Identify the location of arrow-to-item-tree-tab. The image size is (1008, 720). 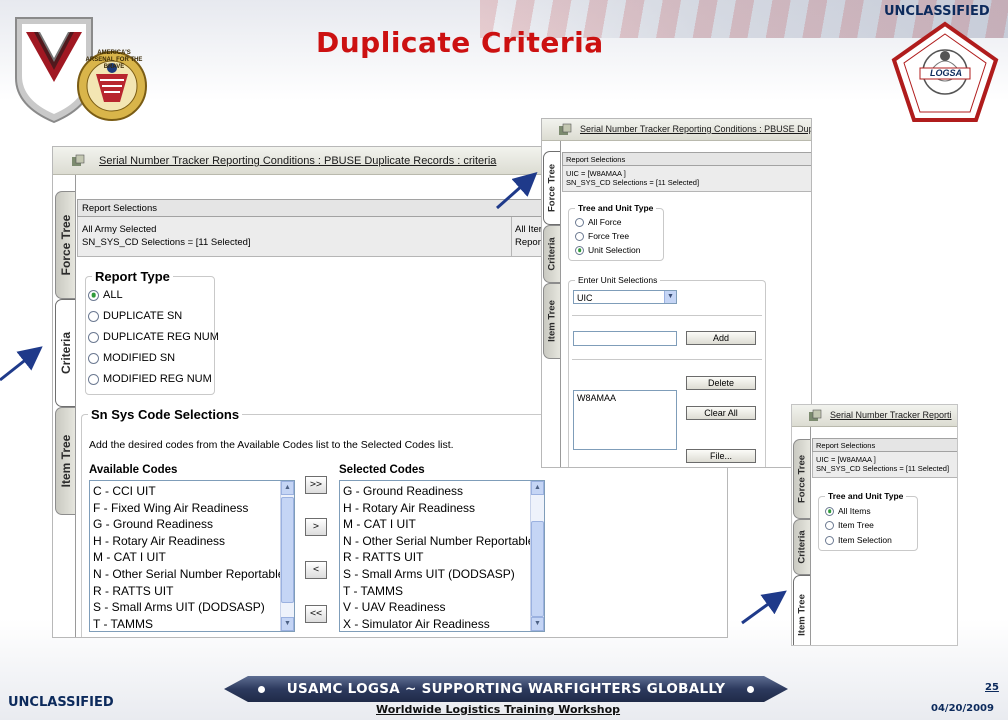
(764, 607).